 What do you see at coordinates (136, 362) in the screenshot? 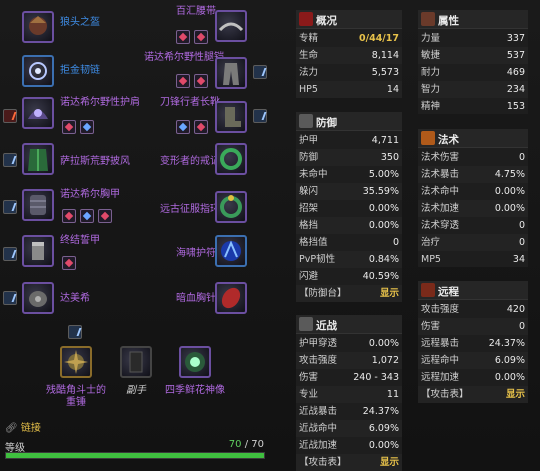
I see `offhand-slot-icon` at bounding box center [136, 362].